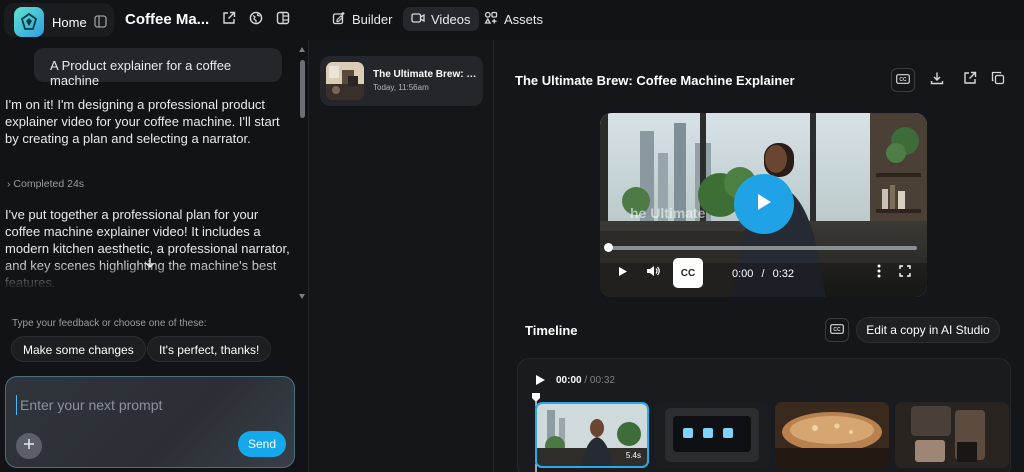 The height and width of the screenshot is (472, 1024). I want to click on player-play-button, so click(623, 273).